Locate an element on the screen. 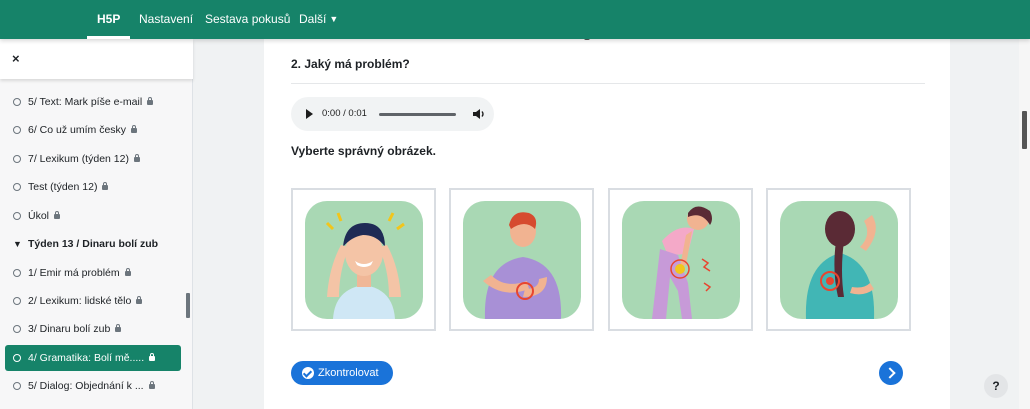 Image resolution: width=1030 pixels, height=409 pixels. close-icon: × is located at coordinates (16, 58).